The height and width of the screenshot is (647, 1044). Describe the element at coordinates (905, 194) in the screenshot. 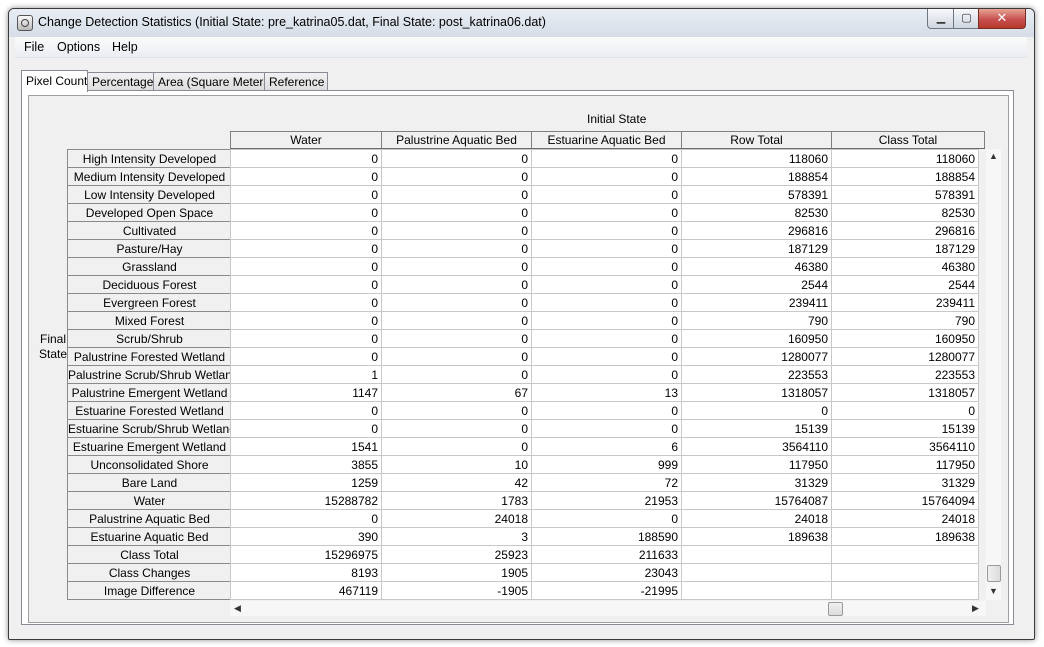

I see `table-cell: 578391` at that location.